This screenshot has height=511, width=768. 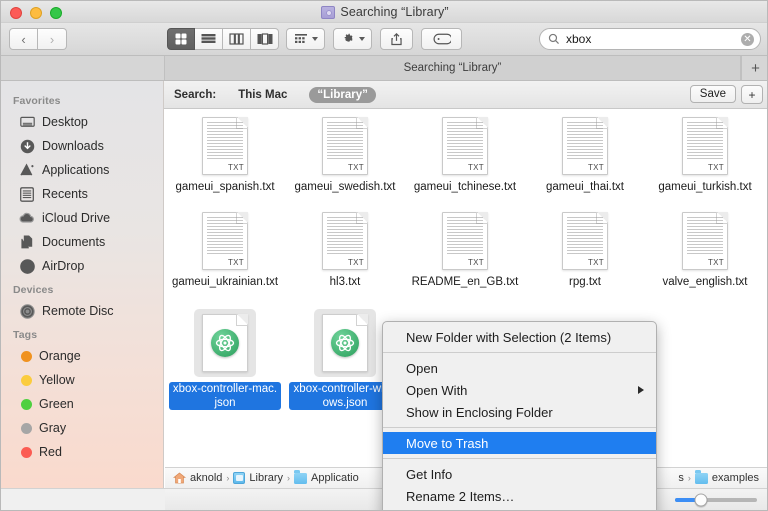 I want to click on search-scope-label: Search:, so click(x=195, y=94).